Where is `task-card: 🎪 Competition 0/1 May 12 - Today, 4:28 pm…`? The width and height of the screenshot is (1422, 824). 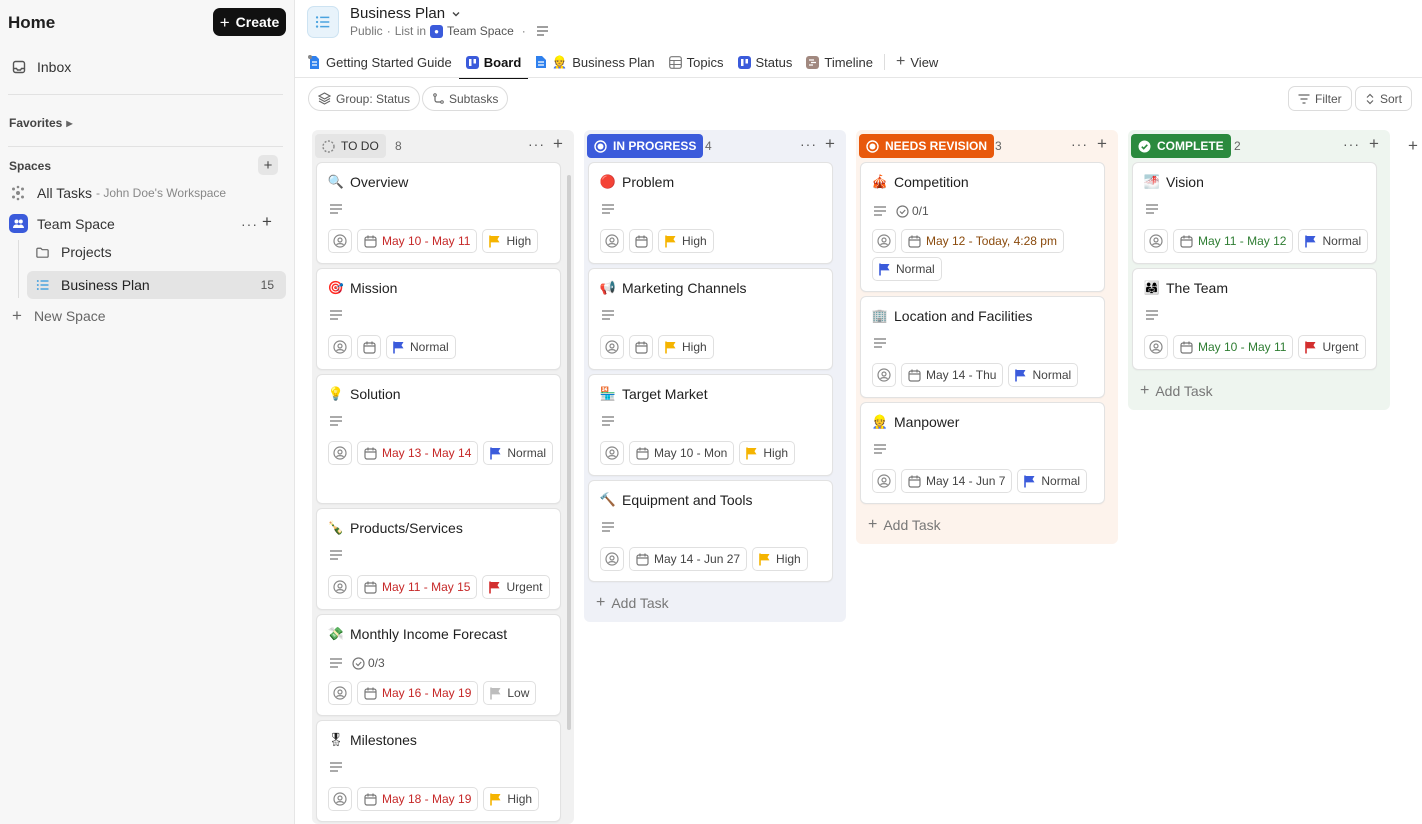
task-card: 🎪 Competition 0/1 May 12 - Today, 4:28 pm… is located at coordinates (982, 227).